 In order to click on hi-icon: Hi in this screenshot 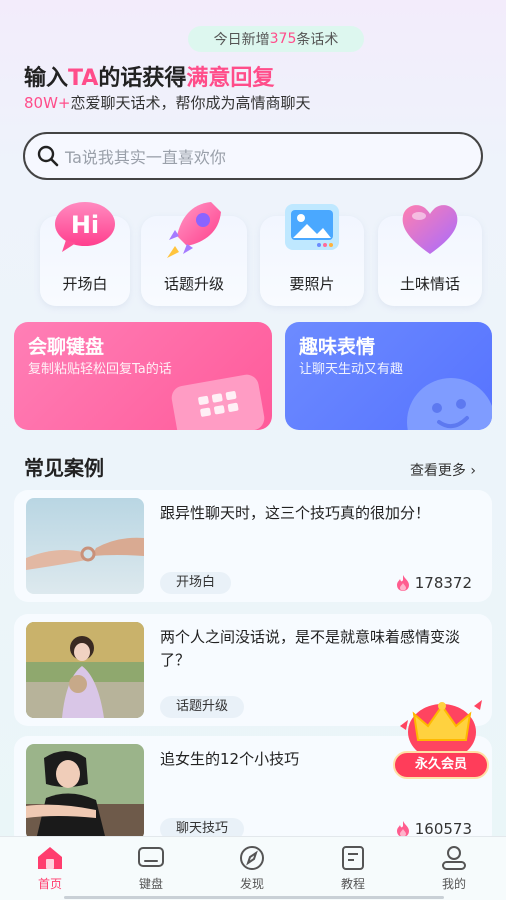, I will do `click(85, 227)`.